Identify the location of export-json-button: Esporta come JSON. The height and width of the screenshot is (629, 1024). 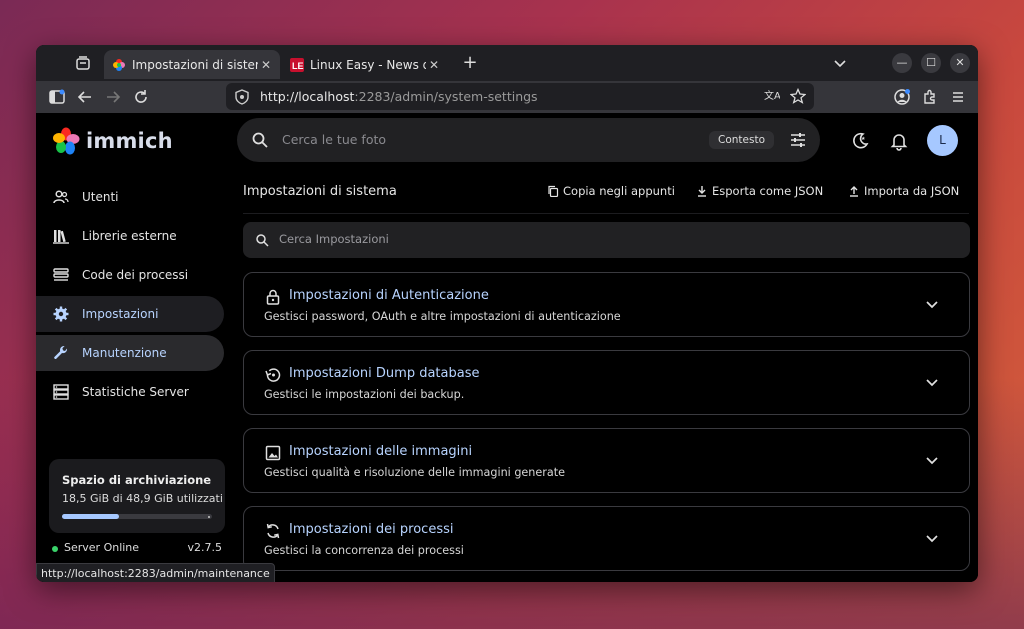
(759, 191).